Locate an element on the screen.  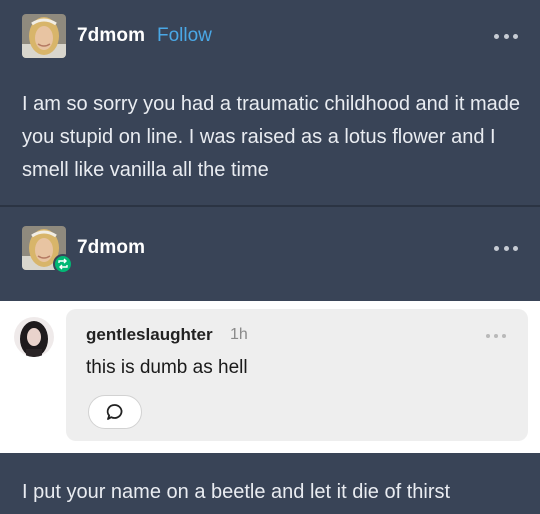
reply-button is located at coordinates (115, 412).